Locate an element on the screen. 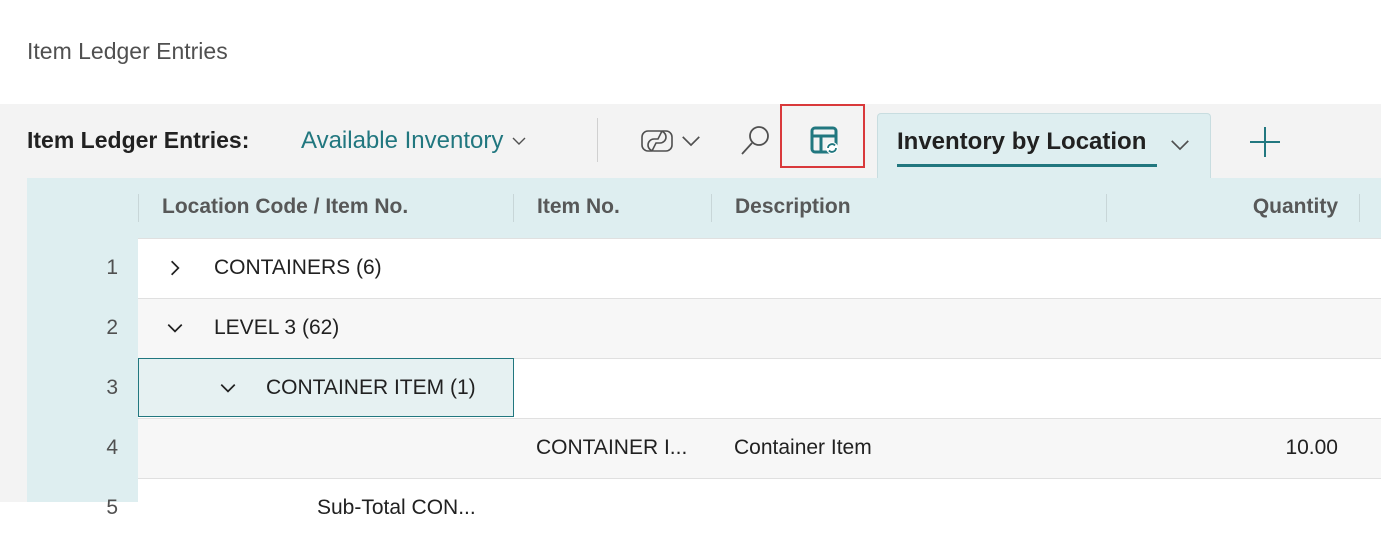 This screenshot has height=538, width=1381. chevron-right-icon is located at coordinates (175, 268).